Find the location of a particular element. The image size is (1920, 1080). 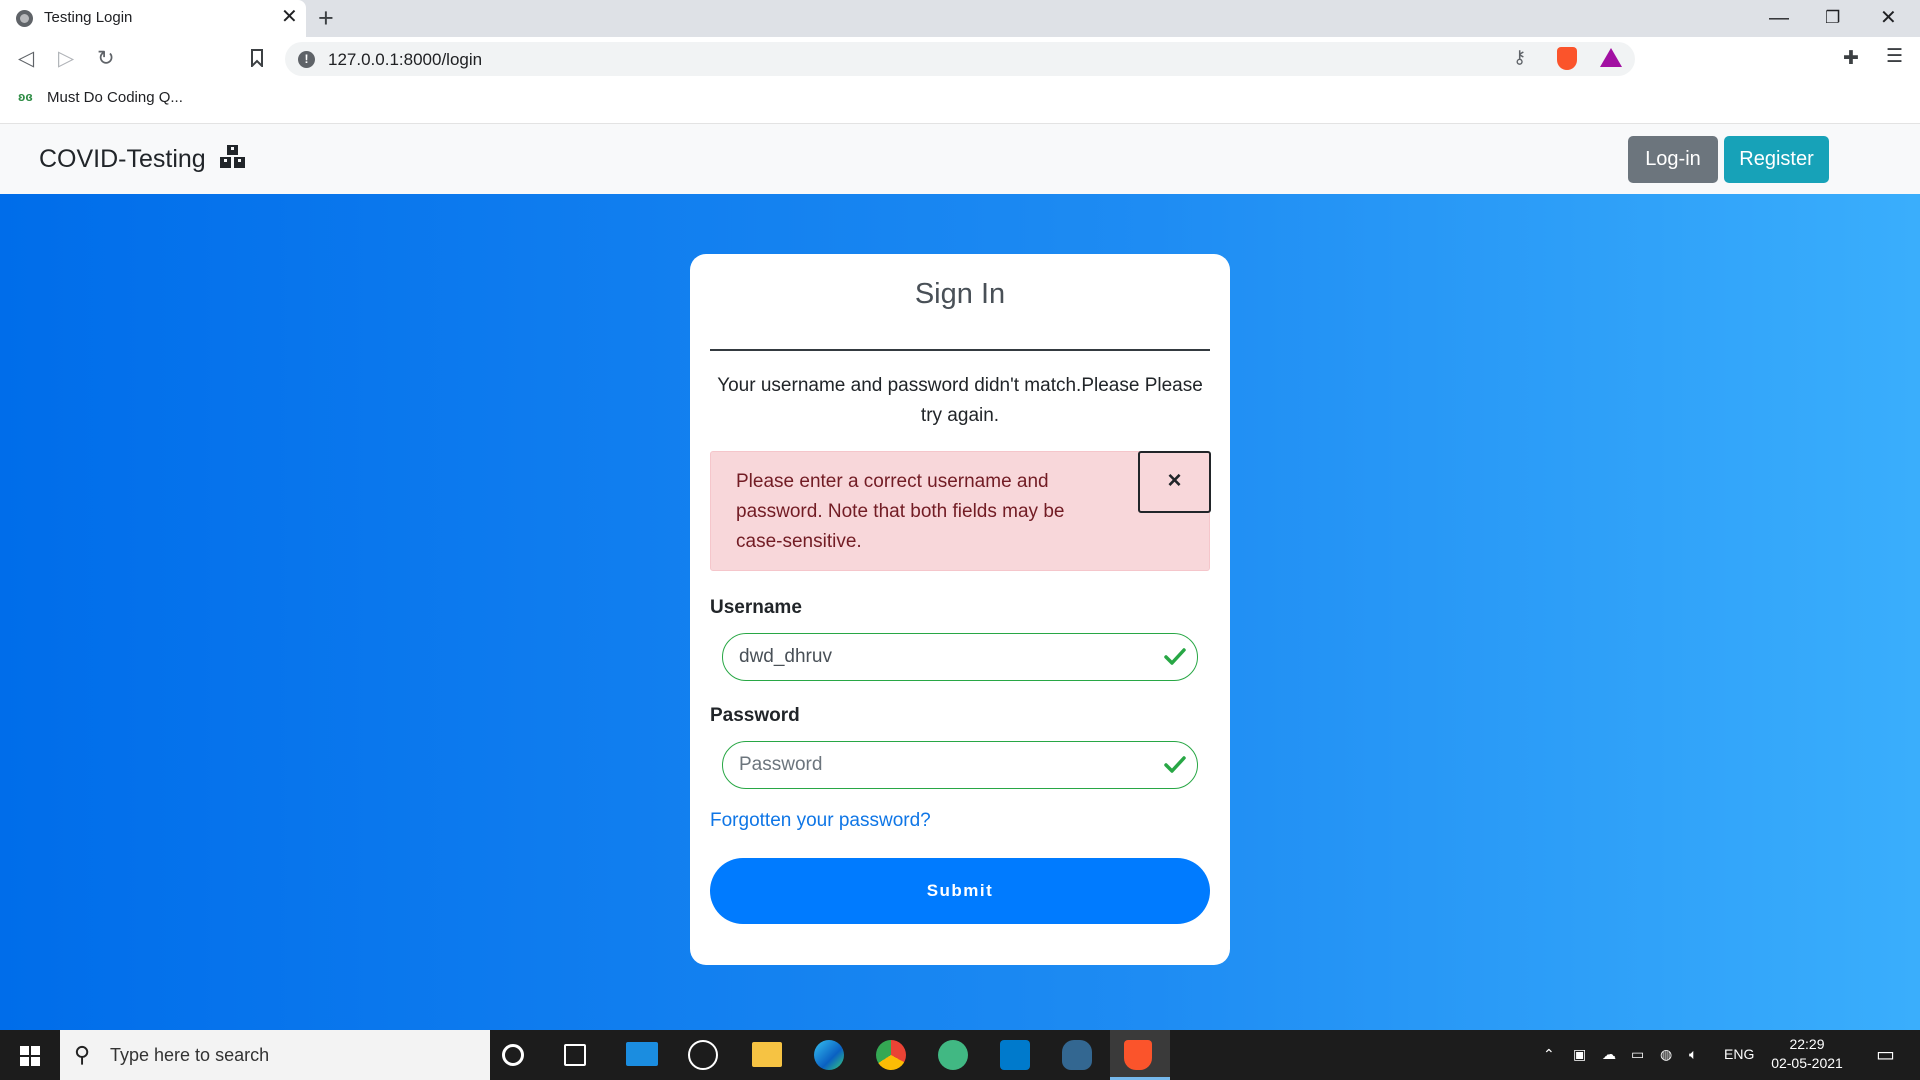

submit-button: Submit is located at coordinates (960, 891).